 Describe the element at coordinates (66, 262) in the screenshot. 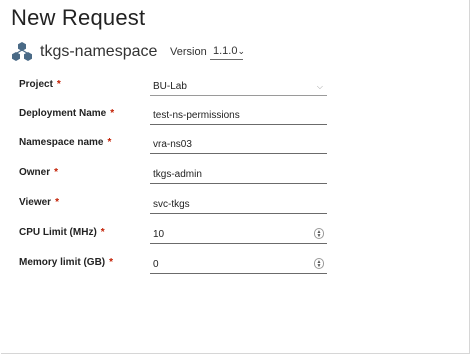

I see `memory-limit-label: Memory limit (GB) *` at that location.